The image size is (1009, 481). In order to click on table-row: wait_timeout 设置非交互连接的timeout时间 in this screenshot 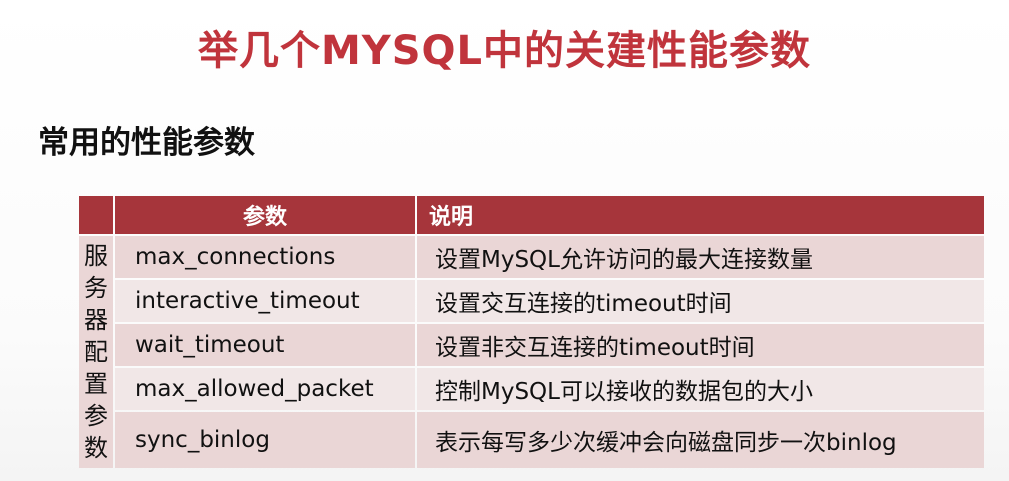, I will do `click(531, 345)`.